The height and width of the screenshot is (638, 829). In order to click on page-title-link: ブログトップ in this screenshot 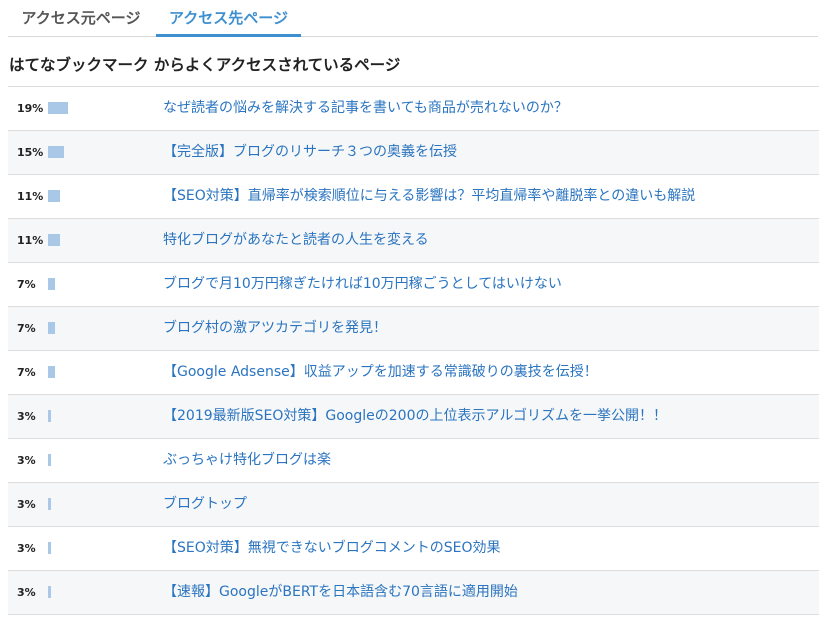, I will do `click(205, 504)`.